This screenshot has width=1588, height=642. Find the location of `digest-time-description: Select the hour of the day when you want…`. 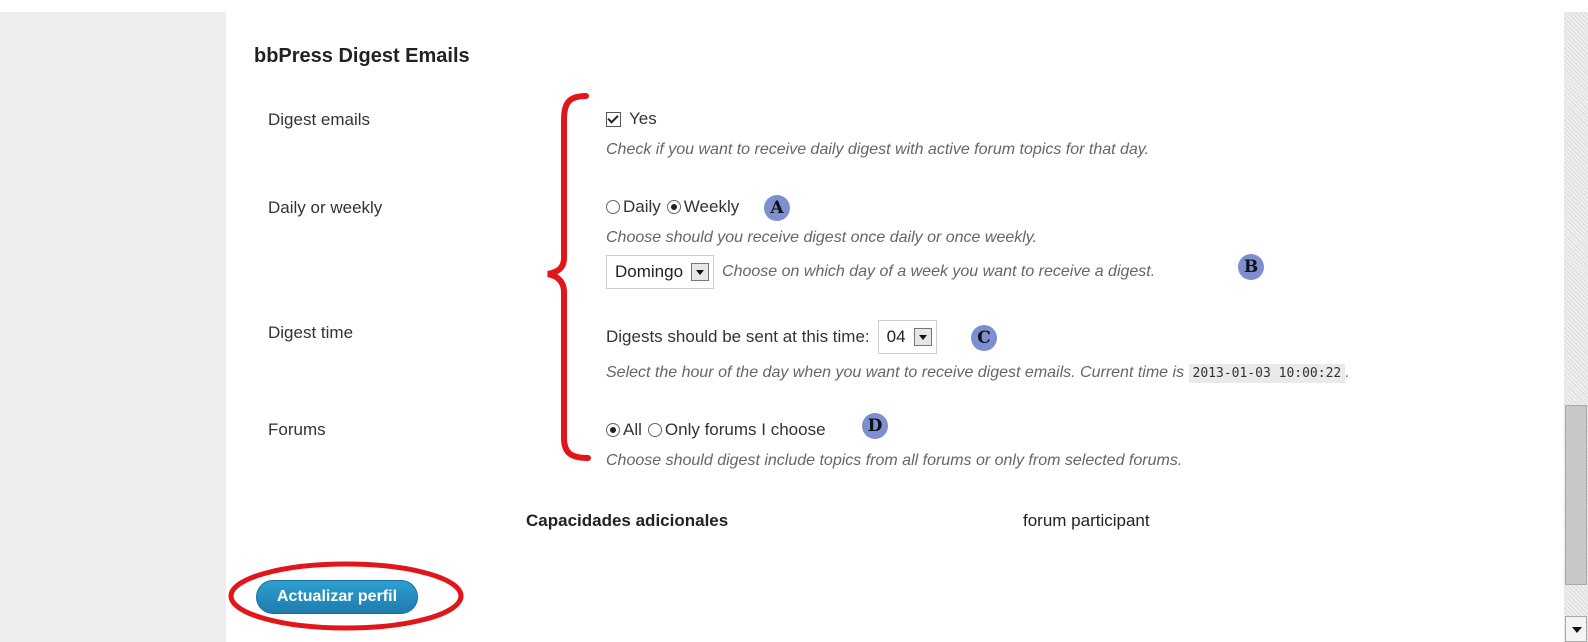

digest-time-description: Select the hour of the day when you want… is located at coordinates (895, 372).